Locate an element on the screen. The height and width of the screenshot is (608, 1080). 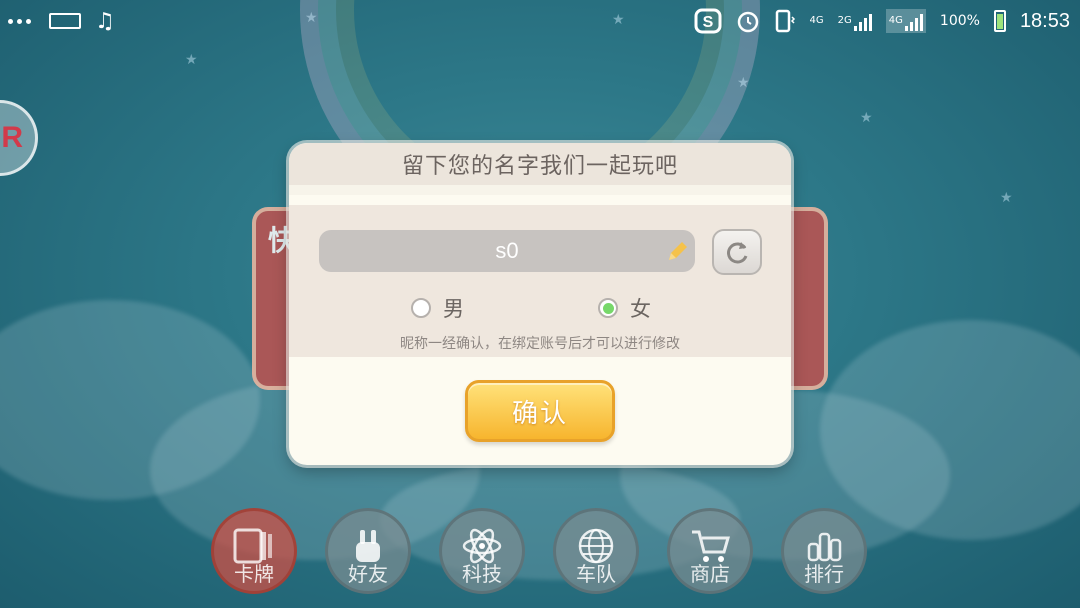
dialog-header: 留下您的名字我们一起玩吧 is located at coordinates (540, 169).